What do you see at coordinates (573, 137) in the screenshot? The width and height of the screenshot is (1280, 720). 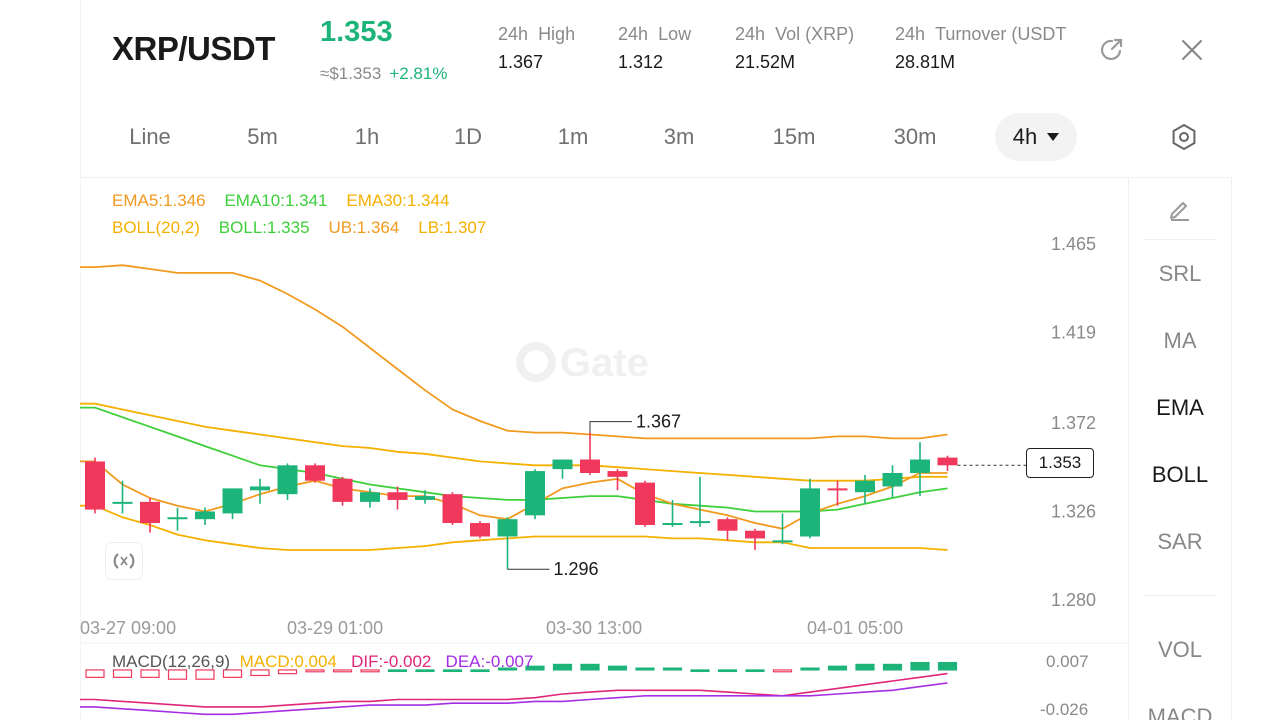 I see `tab-1m: 1m` at bounding box center [573, 137].